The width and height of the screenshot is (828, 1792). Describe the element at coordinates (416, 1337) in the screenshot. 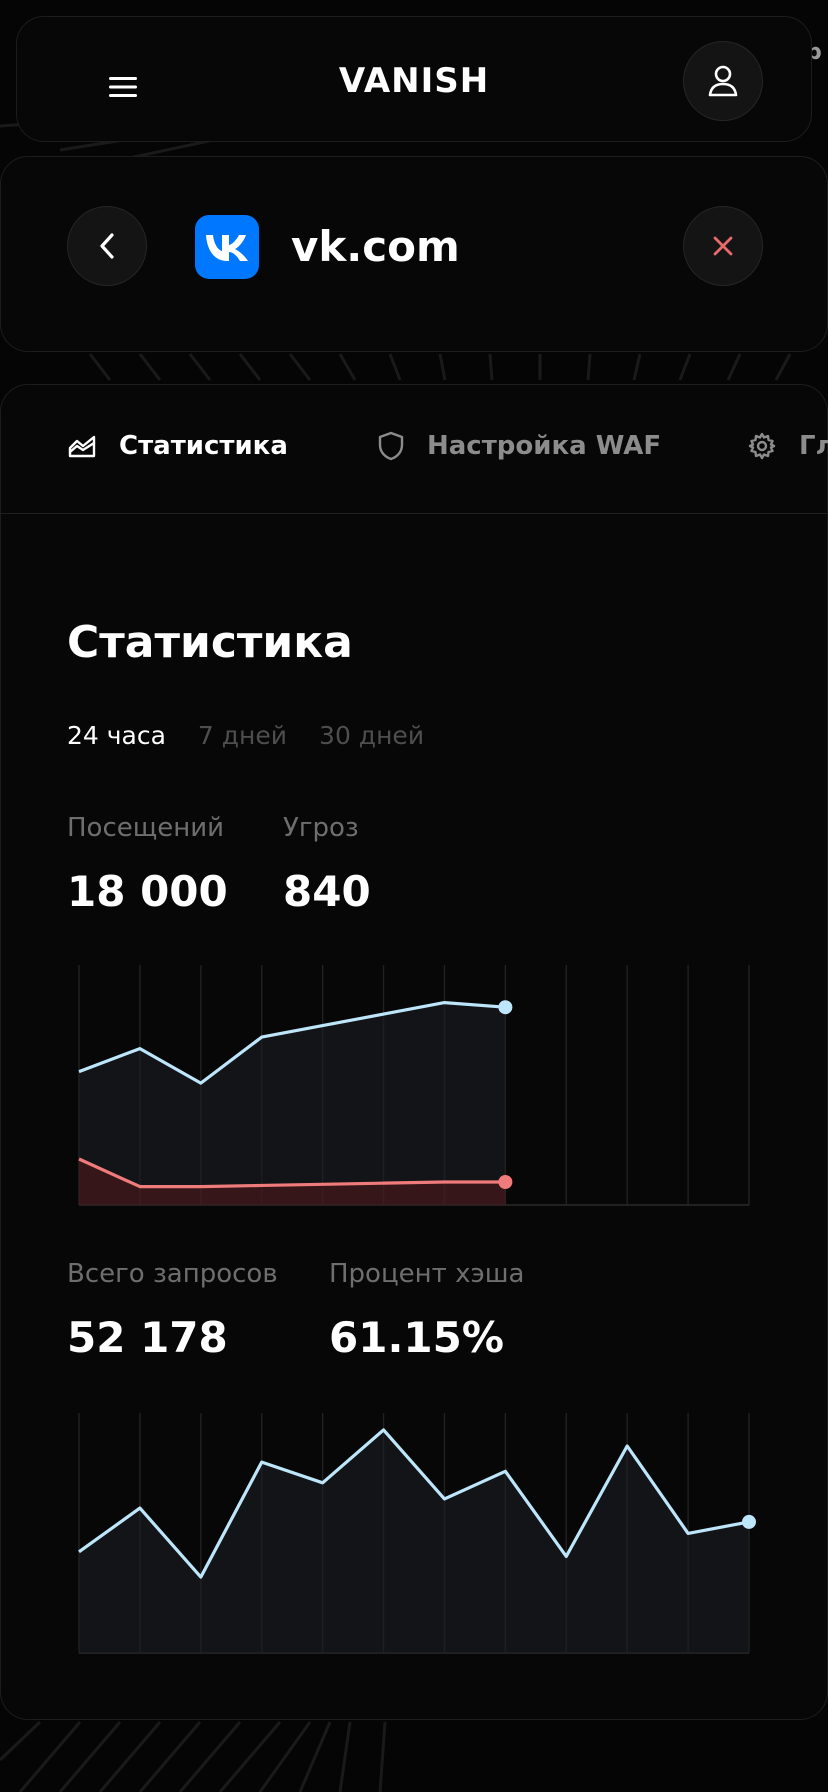

I see `cache-value: 61.15%` at that location.